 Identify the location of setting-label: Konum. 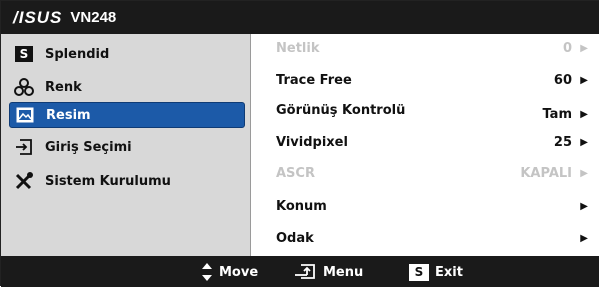
(301, 206).